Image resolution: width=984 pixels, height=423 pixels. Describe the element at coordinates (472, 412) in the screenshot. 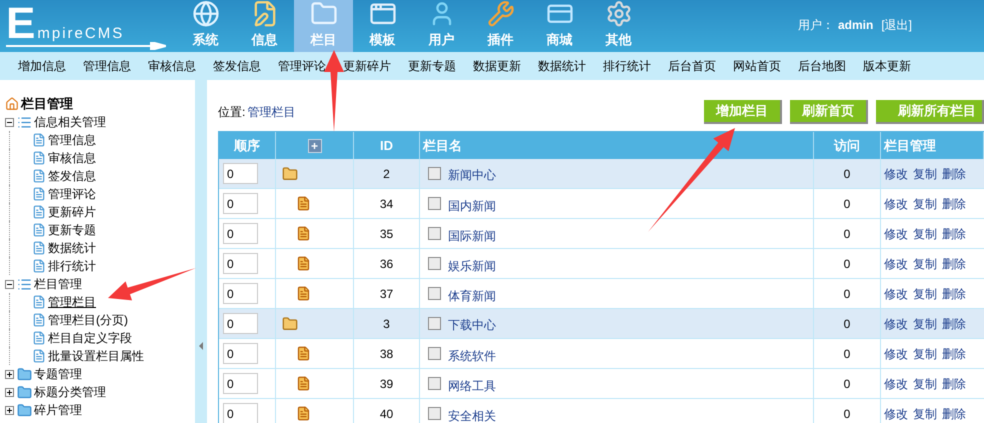

I see `category-link: 安全相关` at that location.